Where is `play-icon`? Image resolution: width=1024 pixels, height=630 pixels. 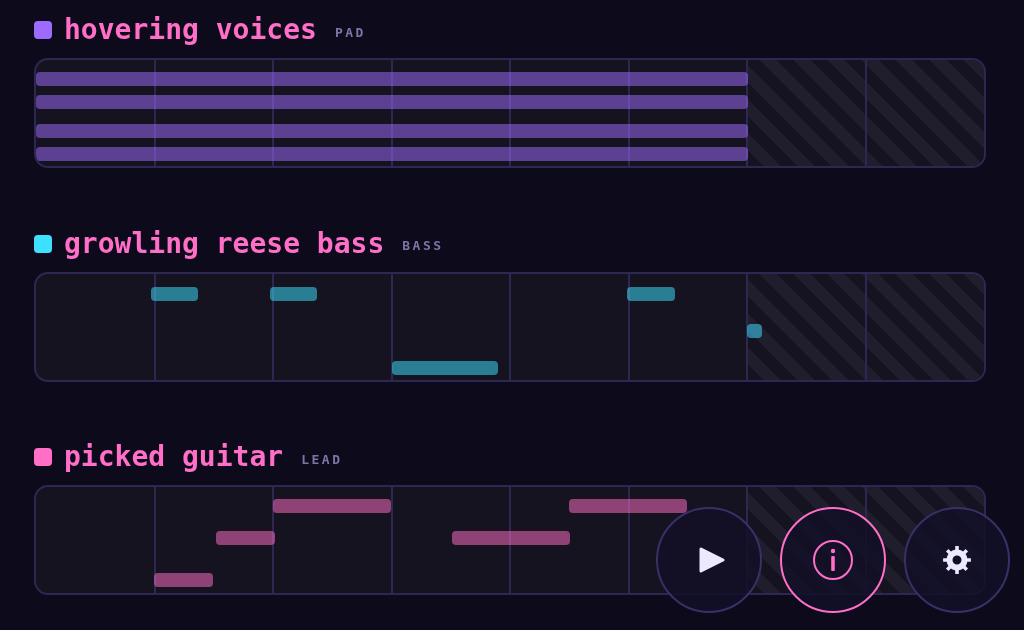 play-icon is located at coordinates (711, 560).